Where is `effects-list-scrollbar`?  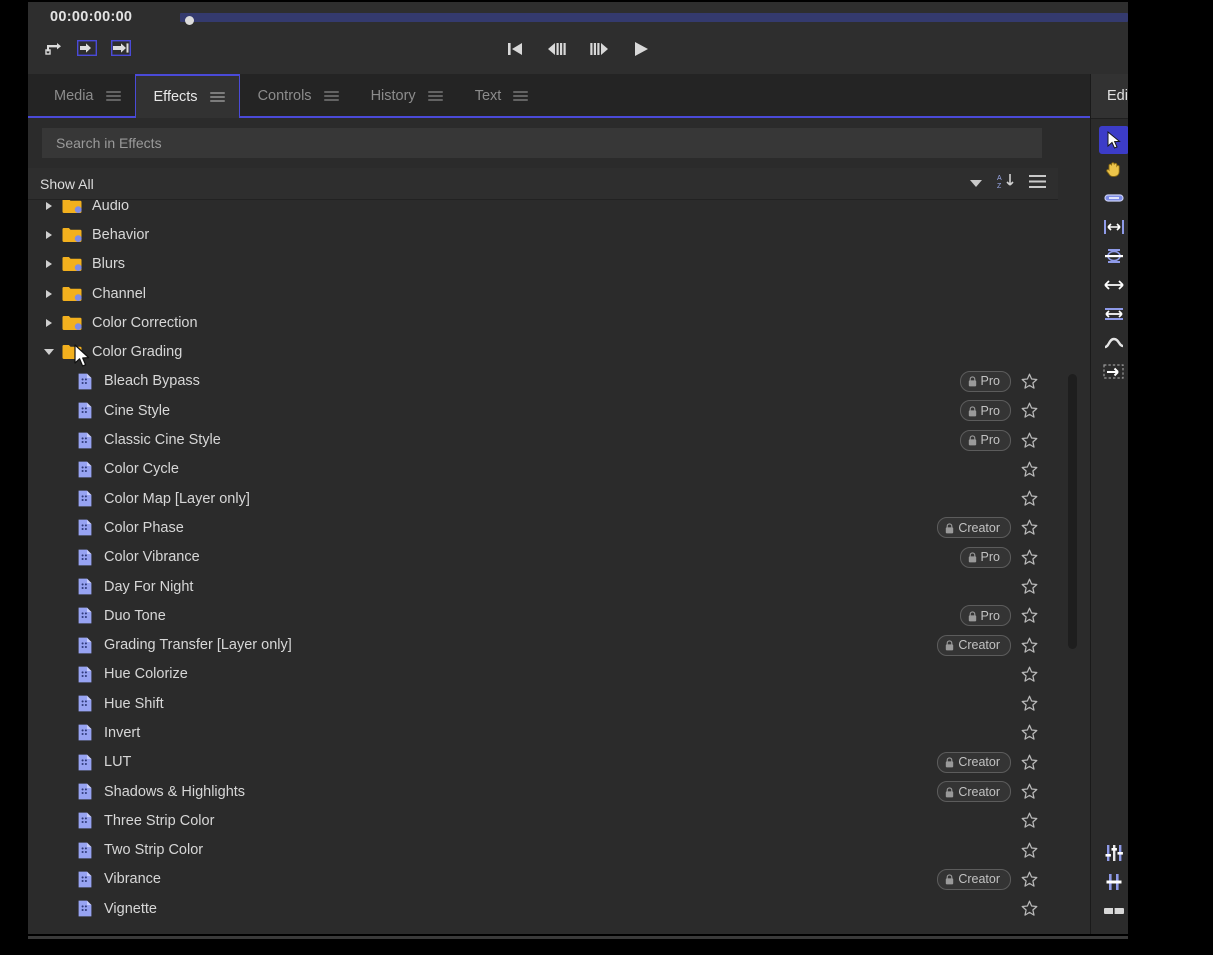 effects-list-scrollbar is located at coordinates (1072, 625).